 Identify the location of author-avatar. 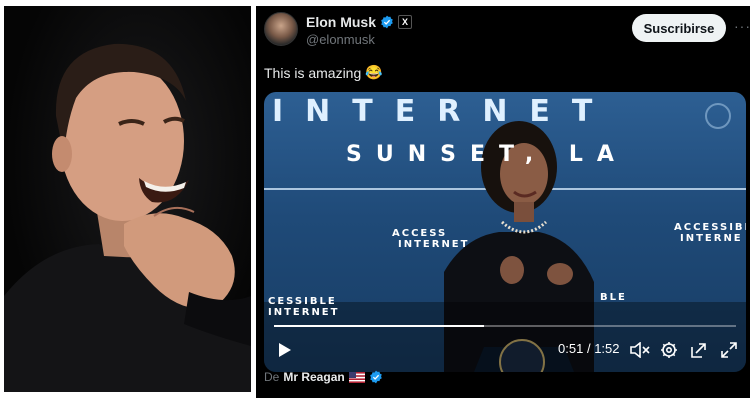
(281, 29).